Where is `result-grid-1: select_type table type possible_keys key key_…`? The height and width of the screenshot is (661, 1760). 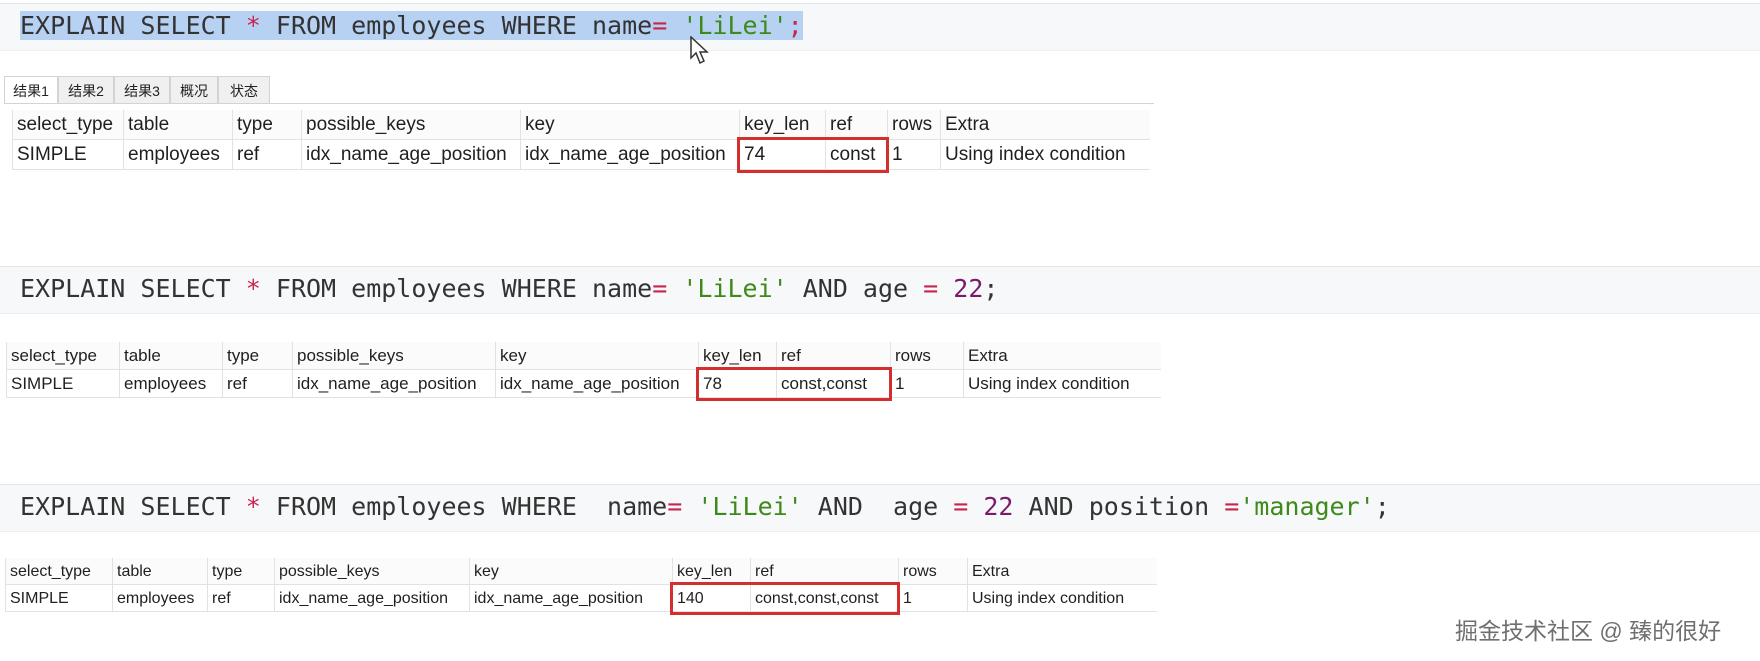
result-grid-1: select_type table type possible_keys key key_… is located at coordinates (581, 141).